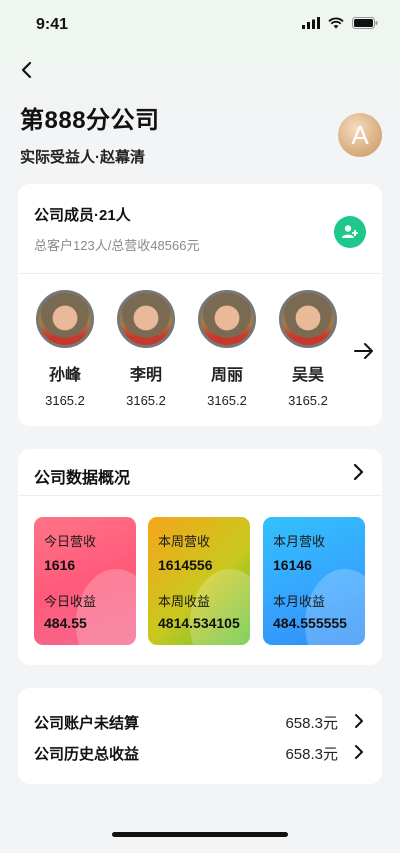 The image size is (400, 853). I want to click on tile-today: 今日营收 1616 今日收益 484.55, so click(85, 581).